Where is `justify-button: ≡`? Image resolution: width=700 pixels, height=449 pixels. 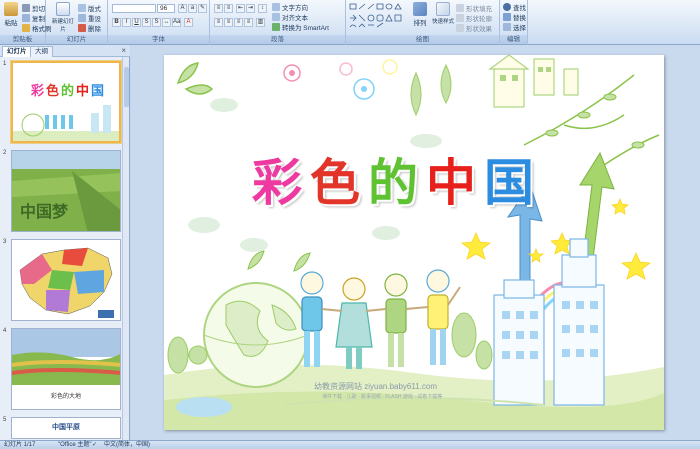 justify-button: ≡ is located at coordinates (248, 22).